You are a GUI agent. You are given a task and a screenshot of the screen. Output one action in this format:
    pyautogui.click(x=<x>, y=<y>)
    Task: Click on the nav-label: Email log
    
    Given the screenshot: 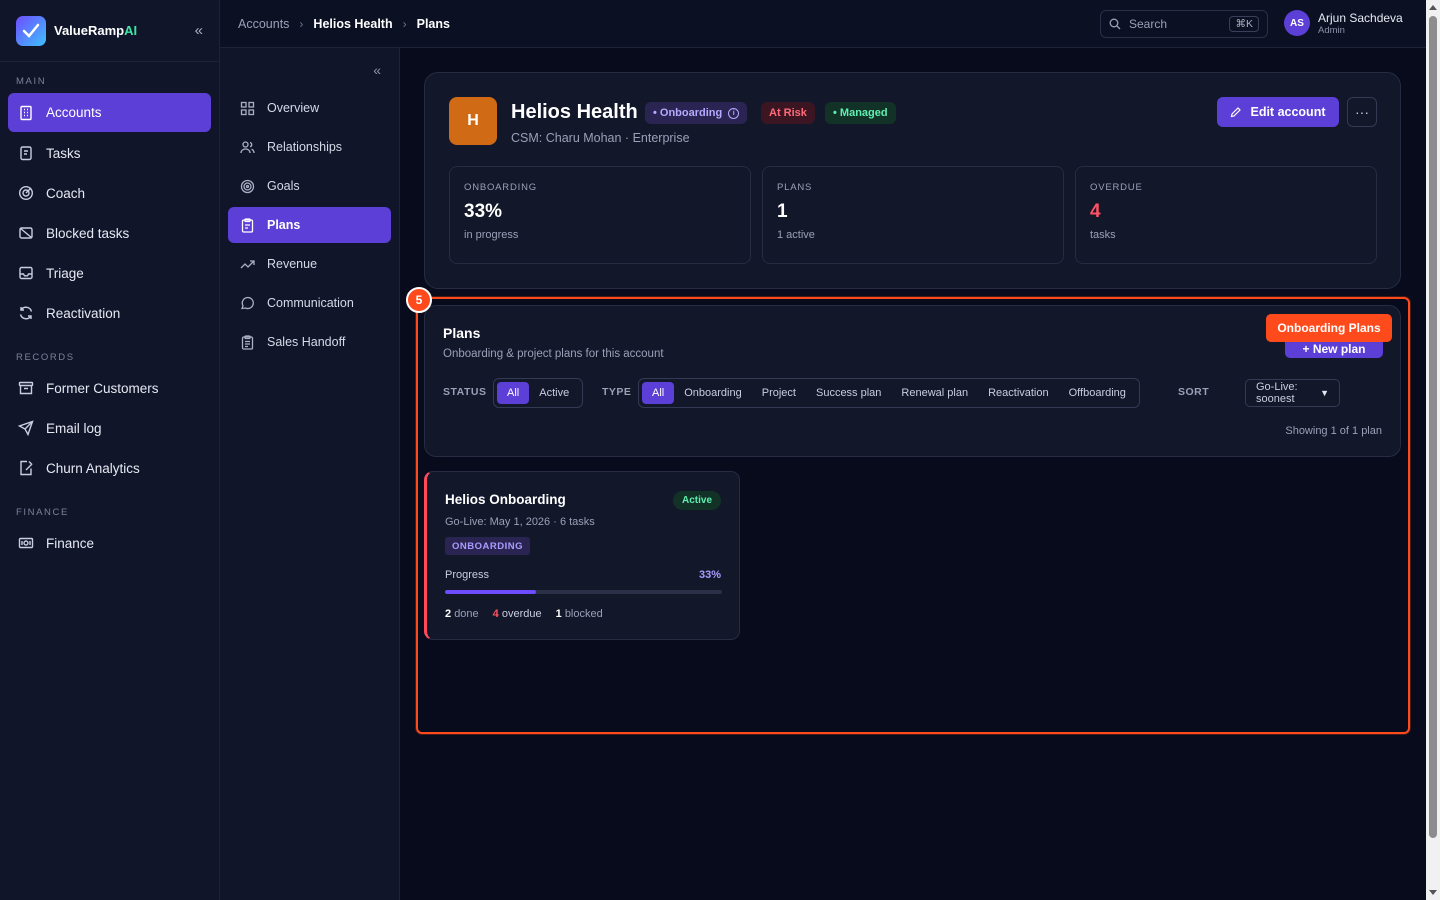 What is the action you would take?
    pyautogui.click(x=74, y=428)
    